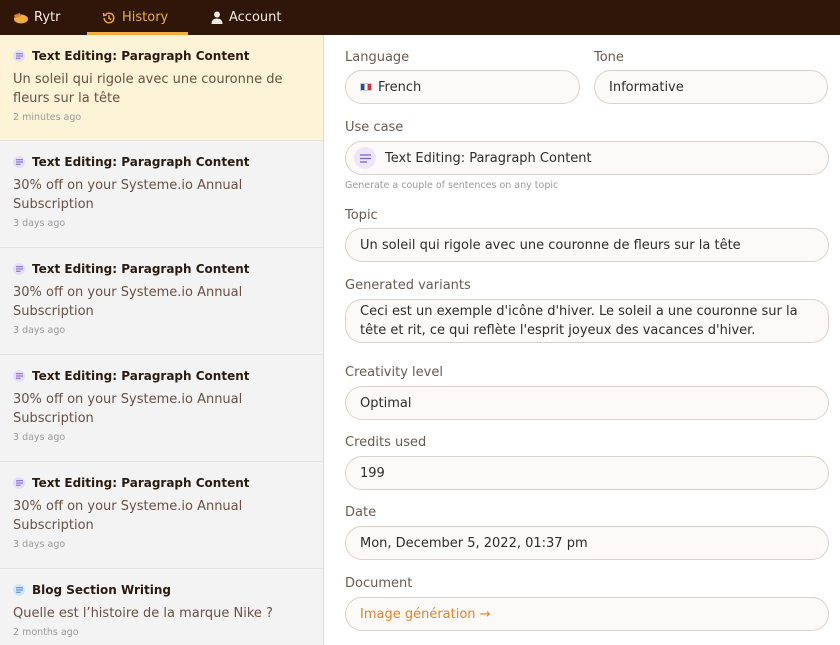 This screenshot has height=645, width=840. Describe the element at coordinates (609, 57) in the screenshot. I see `tone-label: Tone` at that location.